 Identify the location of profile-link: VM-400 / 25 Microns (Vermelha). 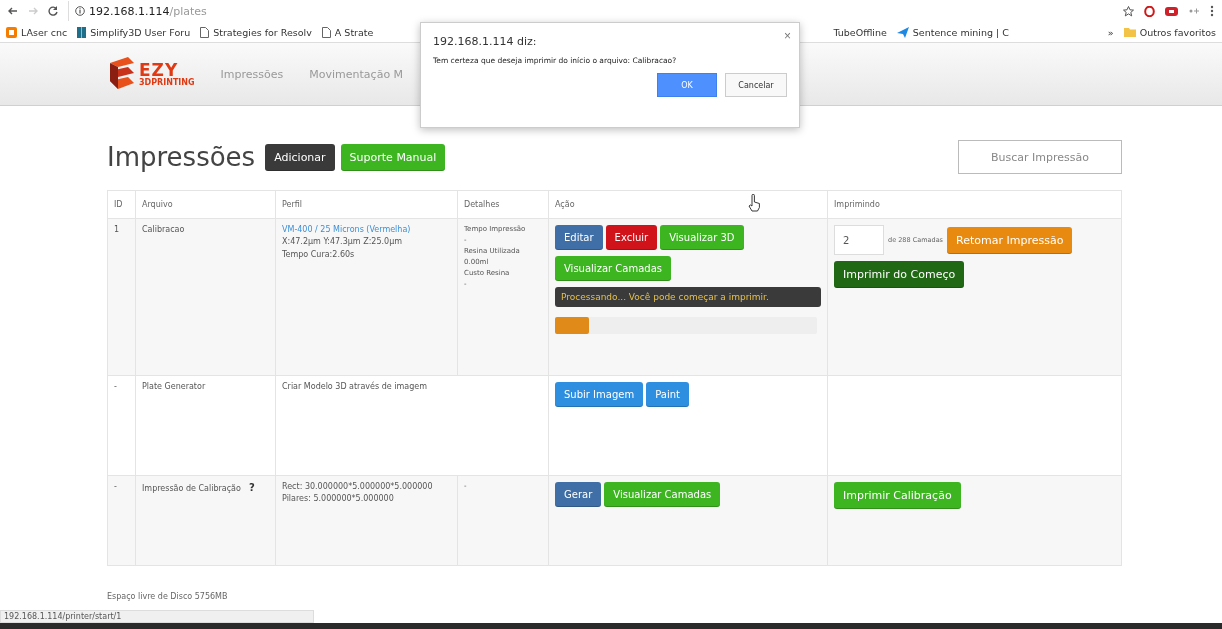
(366, 230).